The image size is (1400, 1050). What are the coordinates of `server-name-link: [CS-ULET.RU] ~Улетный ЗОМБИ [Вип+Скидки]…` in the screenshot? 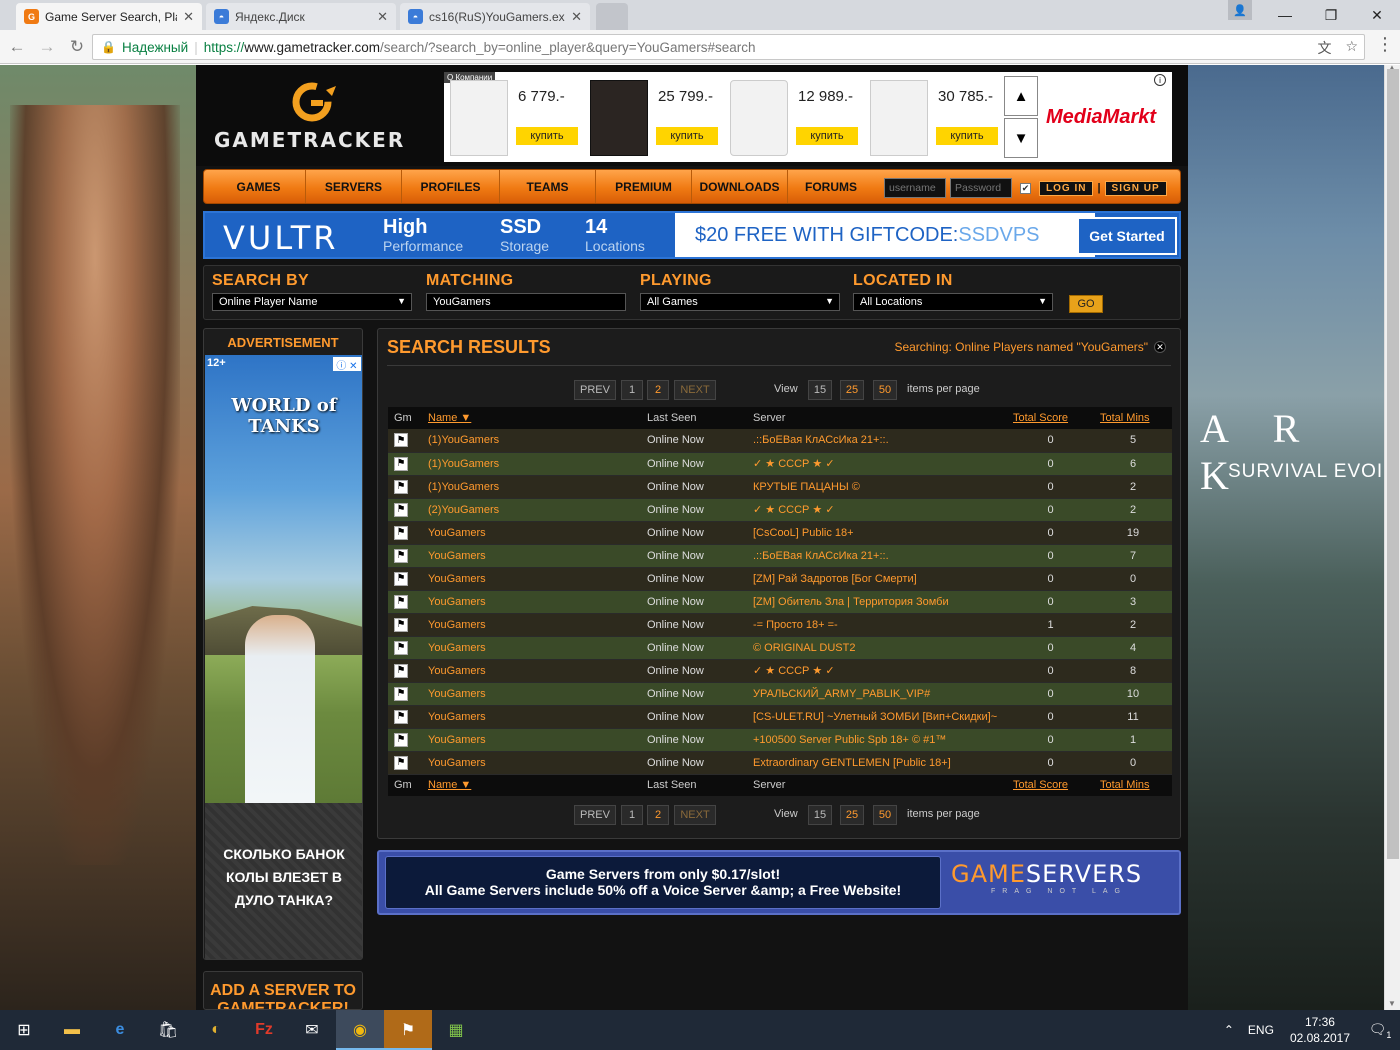 It's located at (877, 717).